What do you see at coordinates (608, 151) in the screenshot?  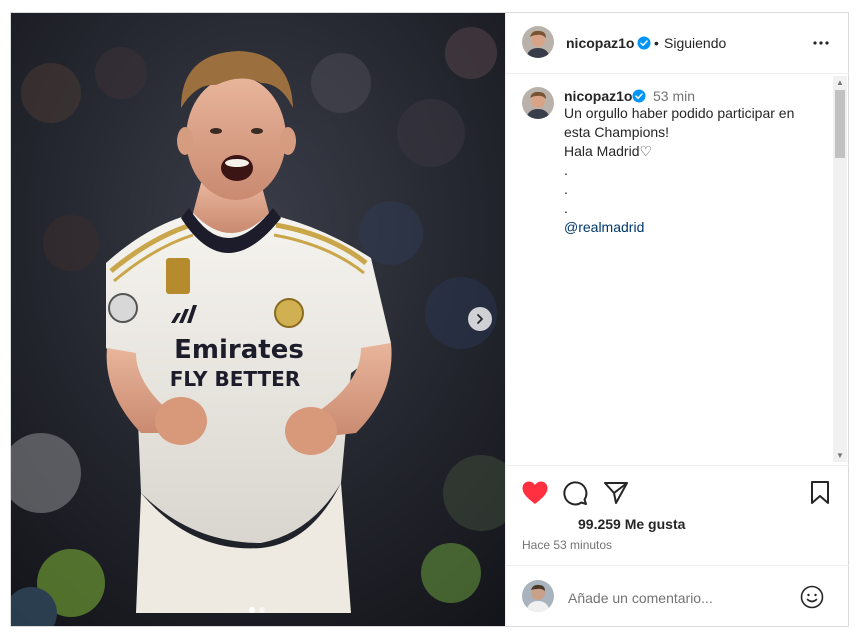 I see `caption-line: Hala Madrid♡` at bounding box center [608, 151].